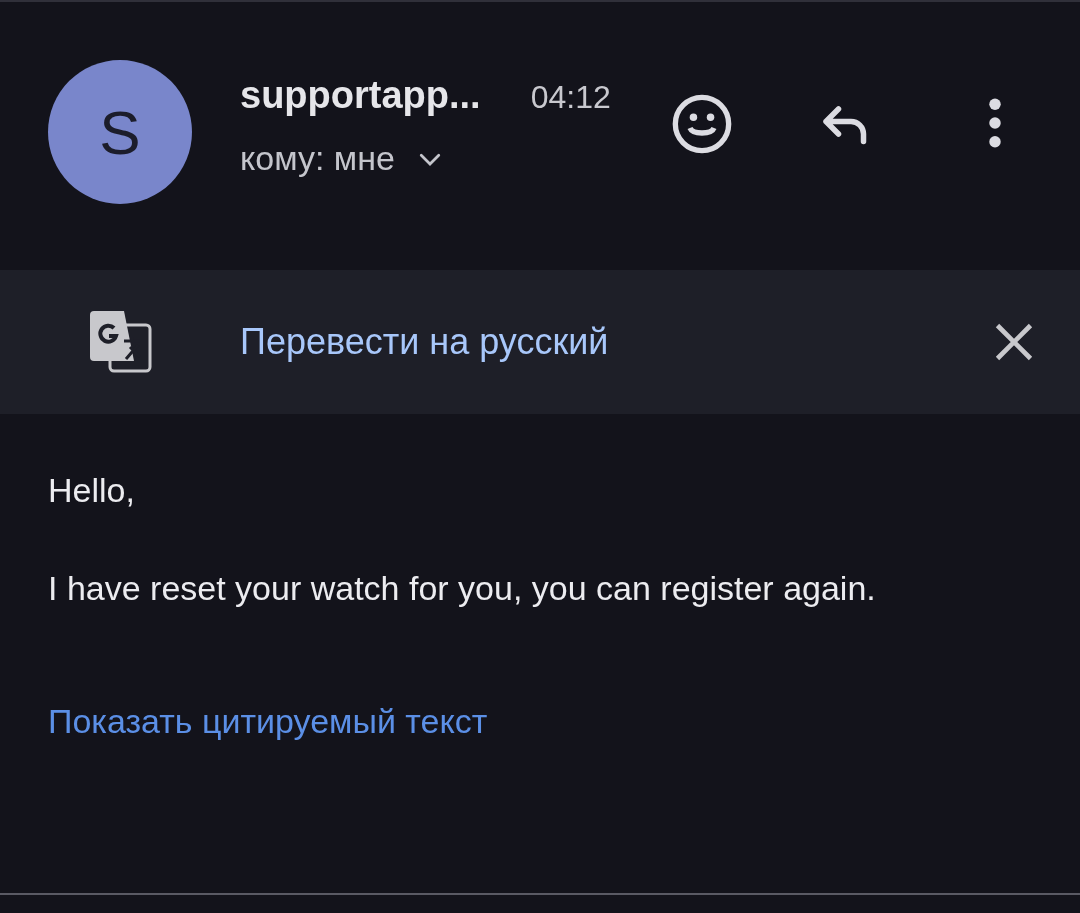  What do you see at coordinates (995, 123) in the screenshot?
I see `more-options-icon` at bounding box center [995, 123].